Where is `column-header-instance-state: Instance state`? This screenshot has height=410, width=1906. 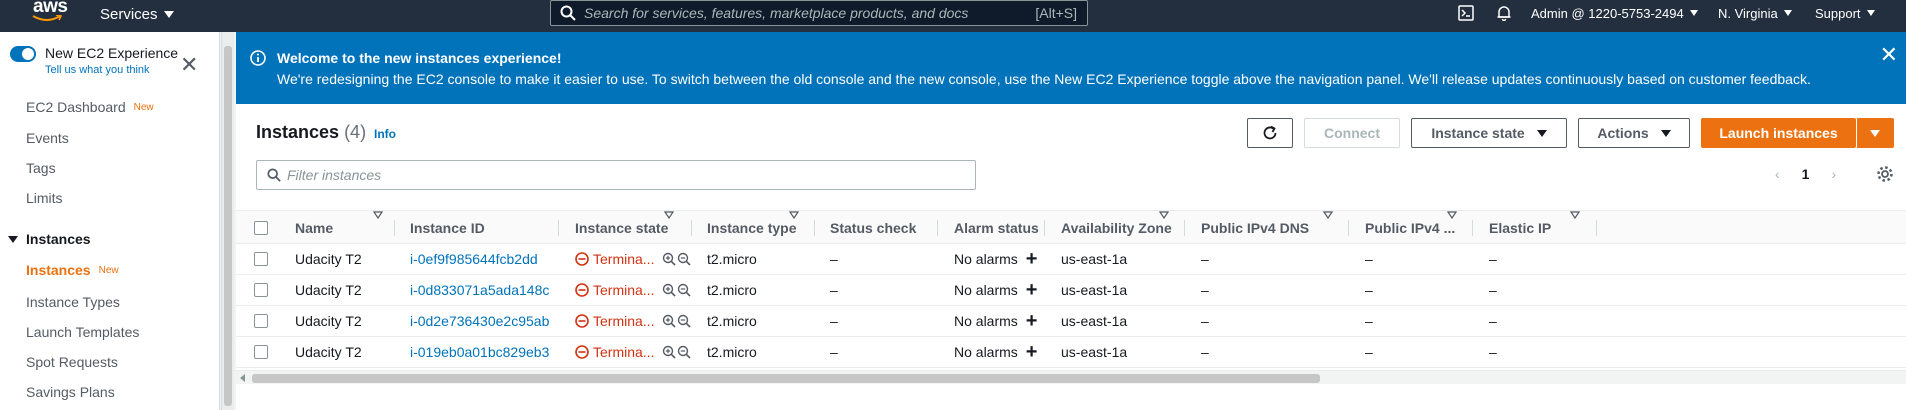
column-header-instance-state: Instance state is located at coordinates (621, 228).